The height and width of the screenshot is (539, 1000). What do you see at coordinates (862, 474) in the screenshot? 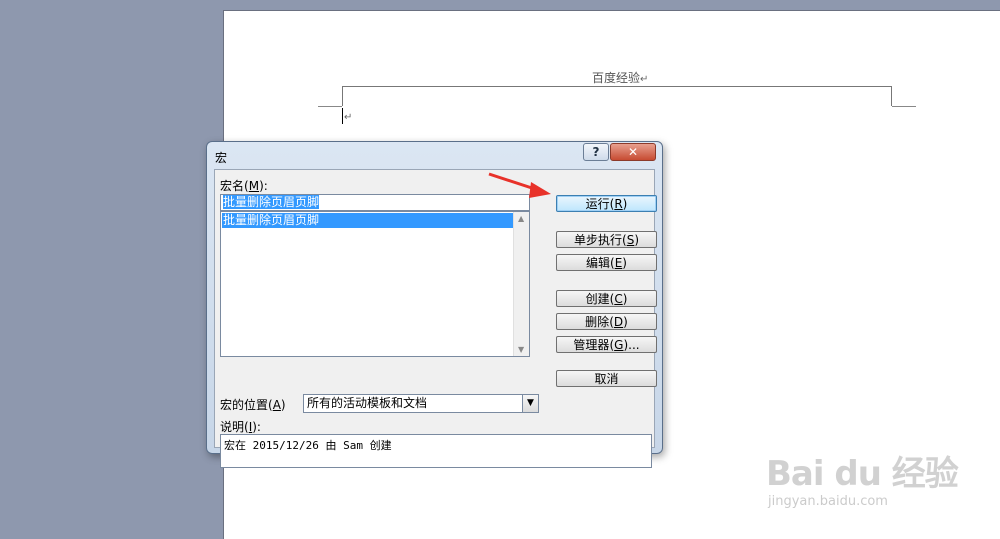
I see `watermark-brand: Bai du 经验` at bounding box center [862, 474].